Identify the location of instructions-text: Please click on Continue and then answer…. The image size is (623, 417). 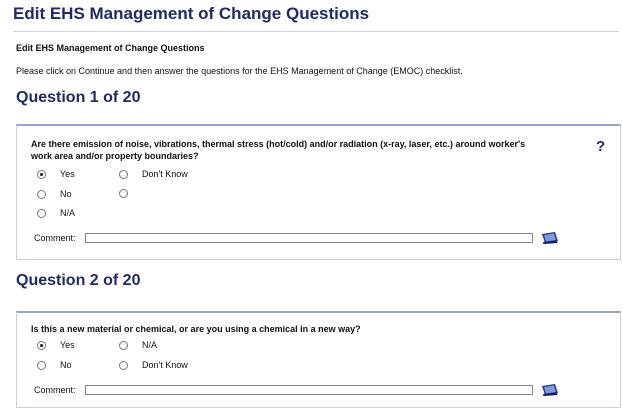
(239, 71).